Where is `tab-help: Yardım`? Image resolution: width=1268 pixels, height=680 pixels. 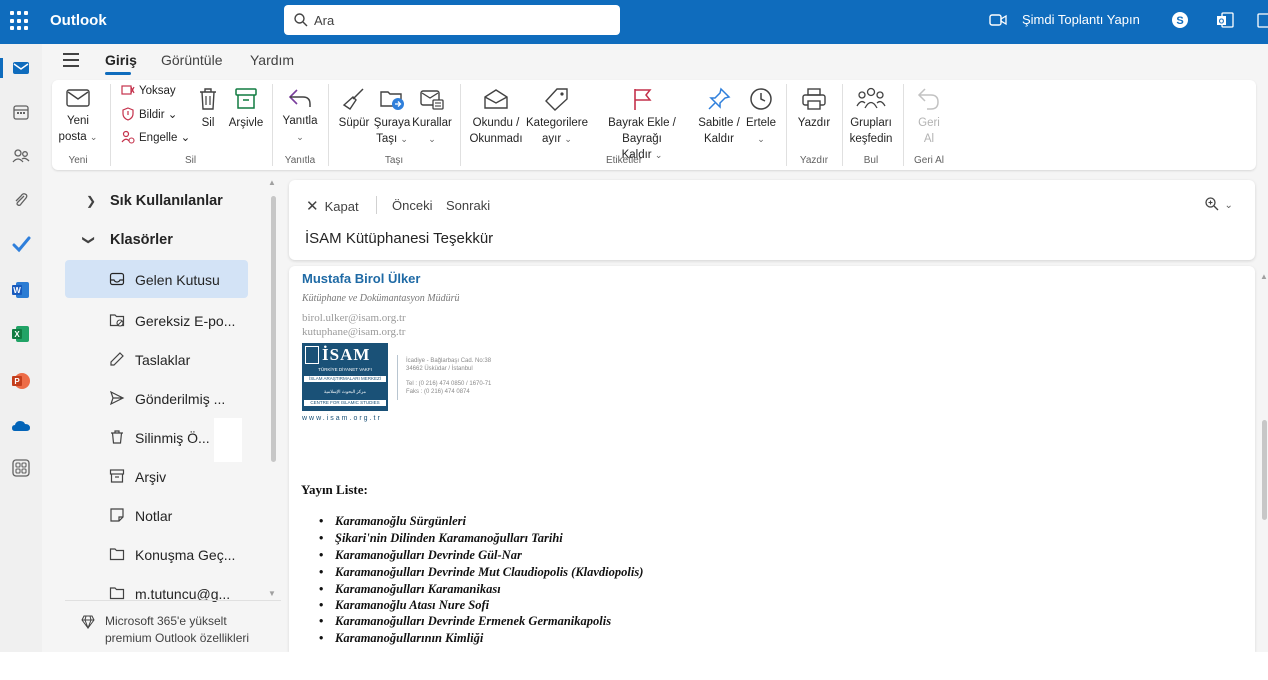
tab-help: Yardım is located at coordinates (272, 60).